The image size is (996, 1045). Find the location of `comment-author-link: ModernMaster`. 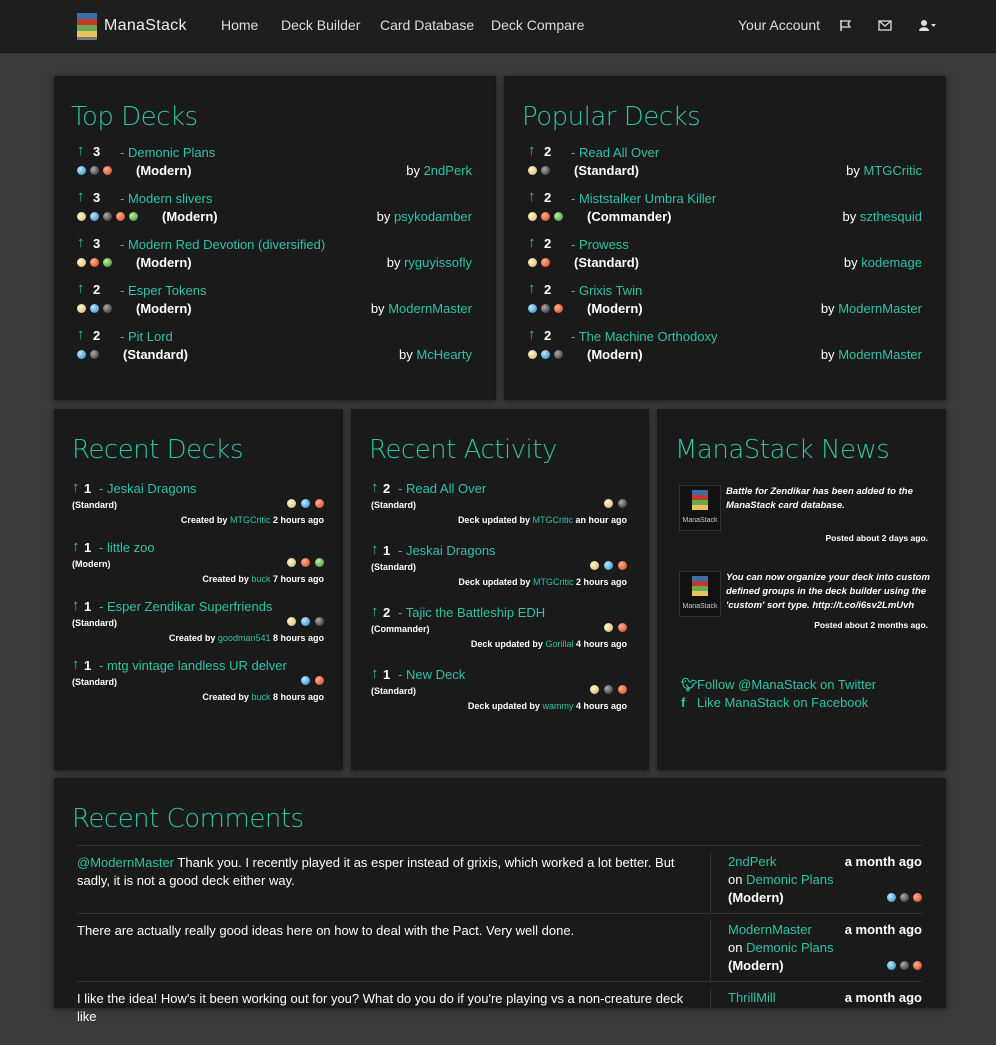

comment-author-link: ModernMaster is located at coordinates (770, 929).